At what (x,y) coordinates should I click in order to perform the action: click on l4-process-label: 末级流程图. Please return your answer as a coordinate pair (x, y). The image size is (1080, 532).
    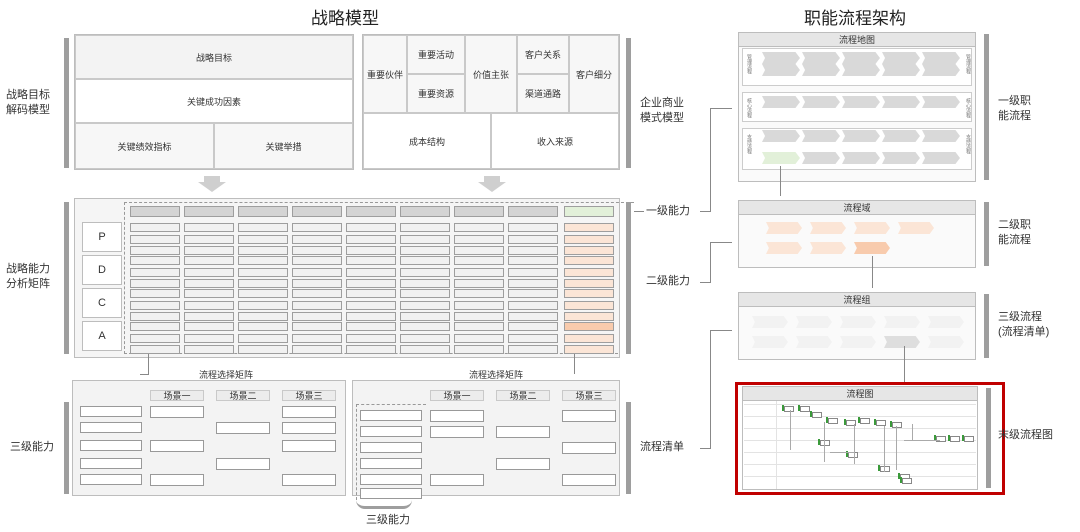
    Looking at the image, I should click on (1025, 435).